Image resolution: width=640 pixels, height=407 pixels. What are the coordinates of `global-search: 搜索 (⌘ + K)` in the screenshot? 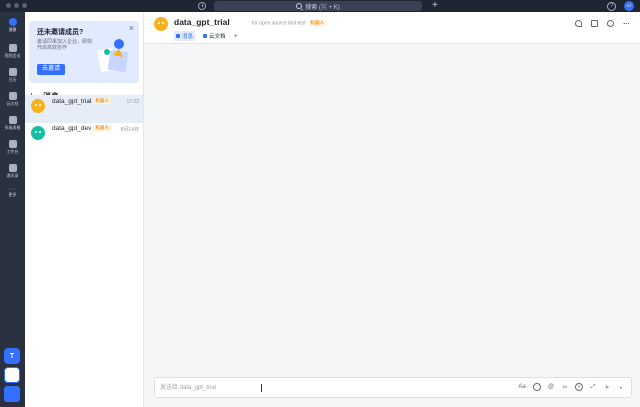 It's located at (318, 6).